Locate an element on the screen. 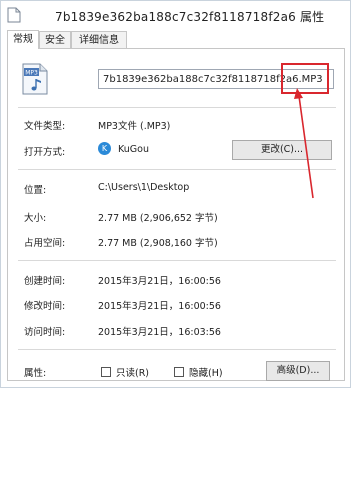 Image resolution: width=359 pixels, height=500 pixels. file-type-label: 文件类型: is located at coordinates (45, 126).